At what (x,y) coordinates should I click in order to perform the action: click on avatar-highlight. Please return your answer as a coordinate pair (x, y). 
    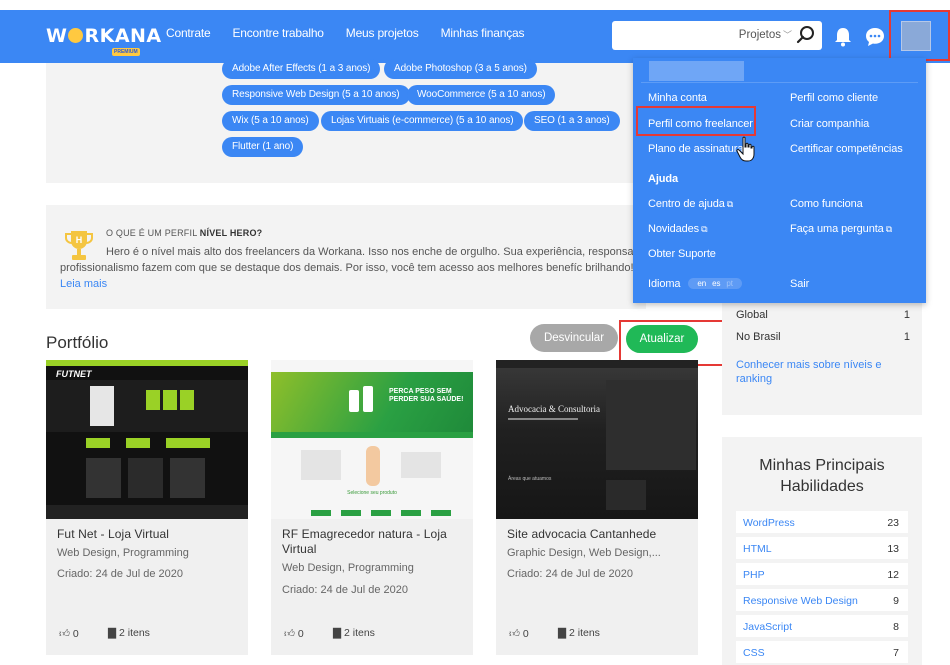
    Looking at the image, I should click on (919, 35).